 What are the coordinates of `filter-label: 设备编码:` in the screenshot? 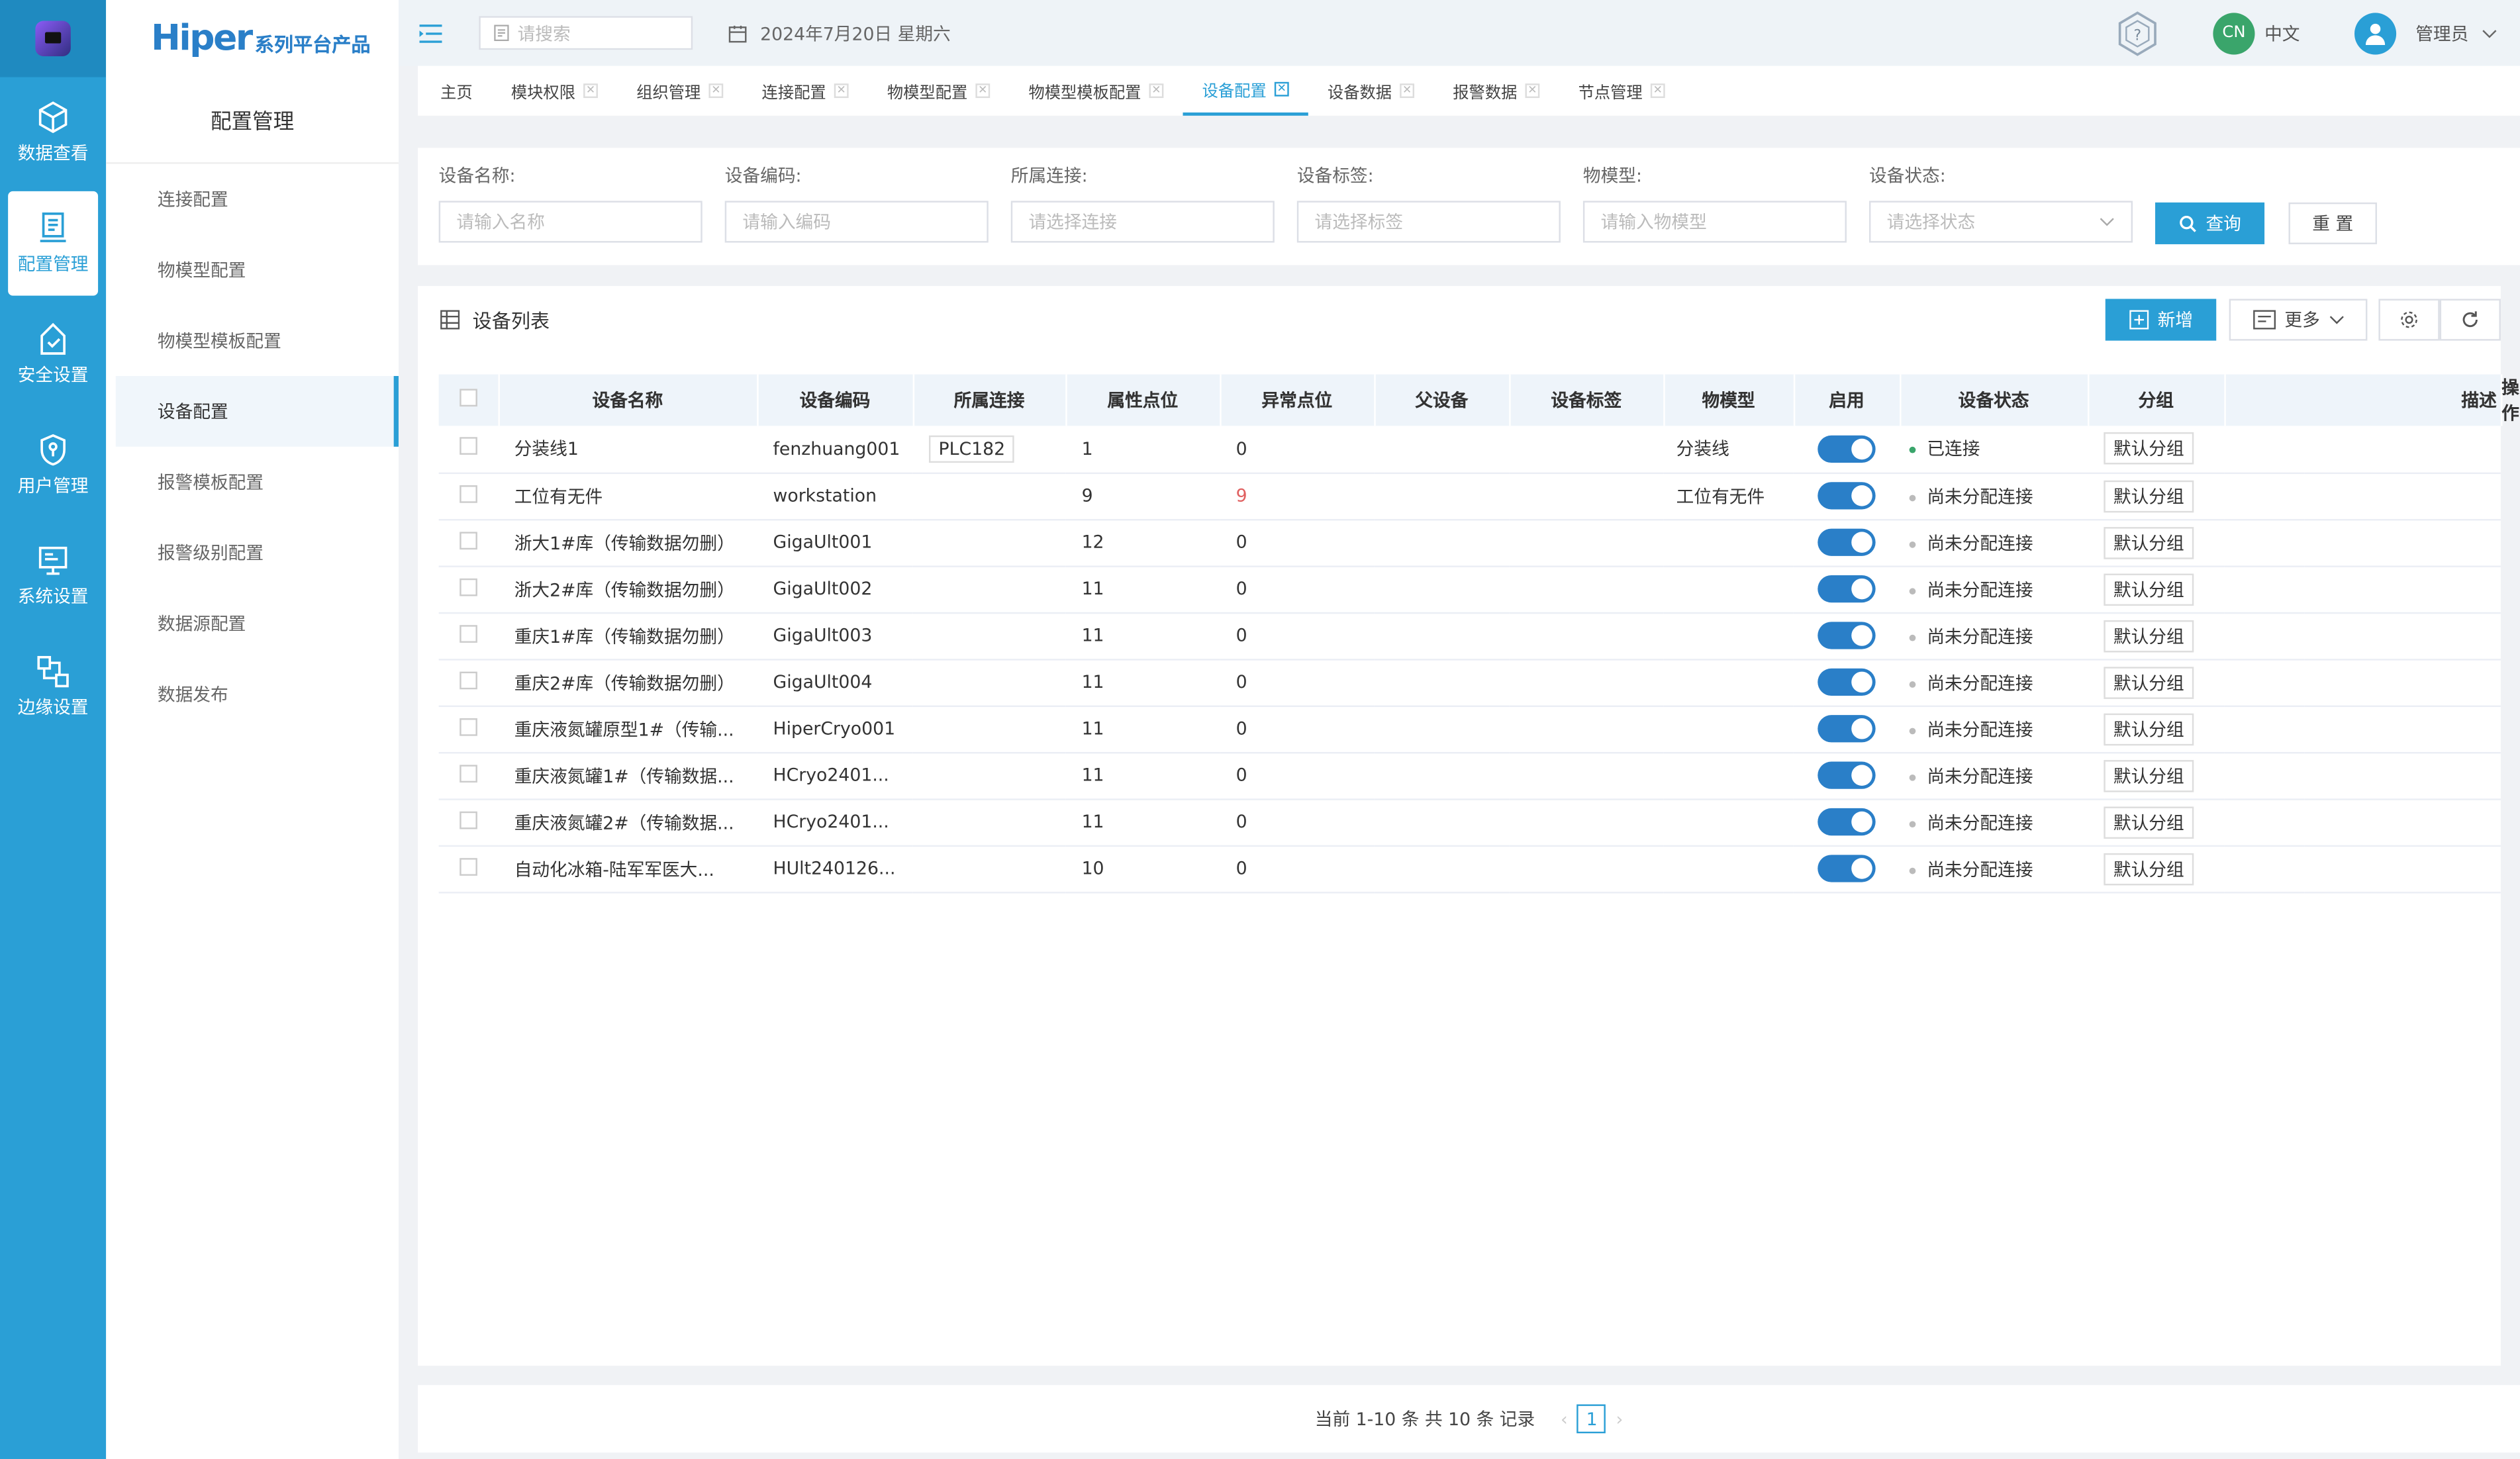 It's located at (763, 176).